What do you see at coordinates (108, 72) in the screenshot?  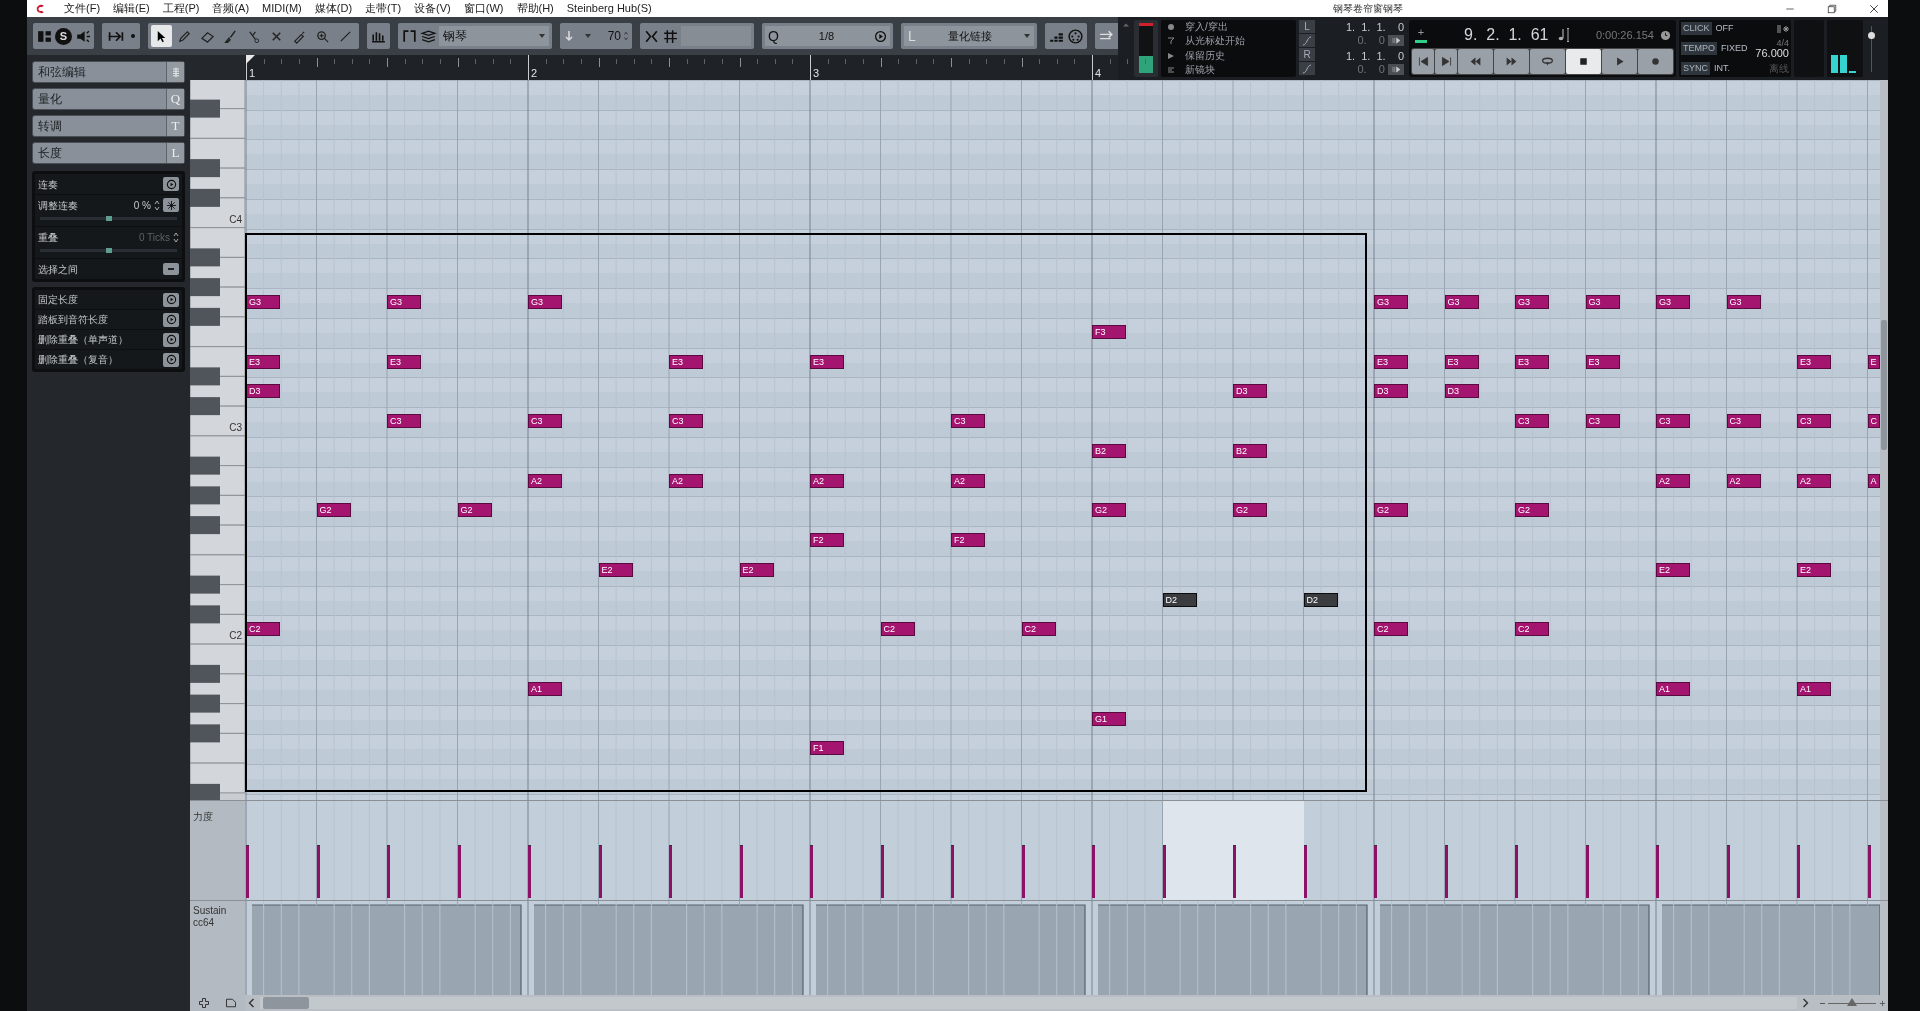 I see `inspector-section-button: 和弦编辑` at bounding box center [108, 72].